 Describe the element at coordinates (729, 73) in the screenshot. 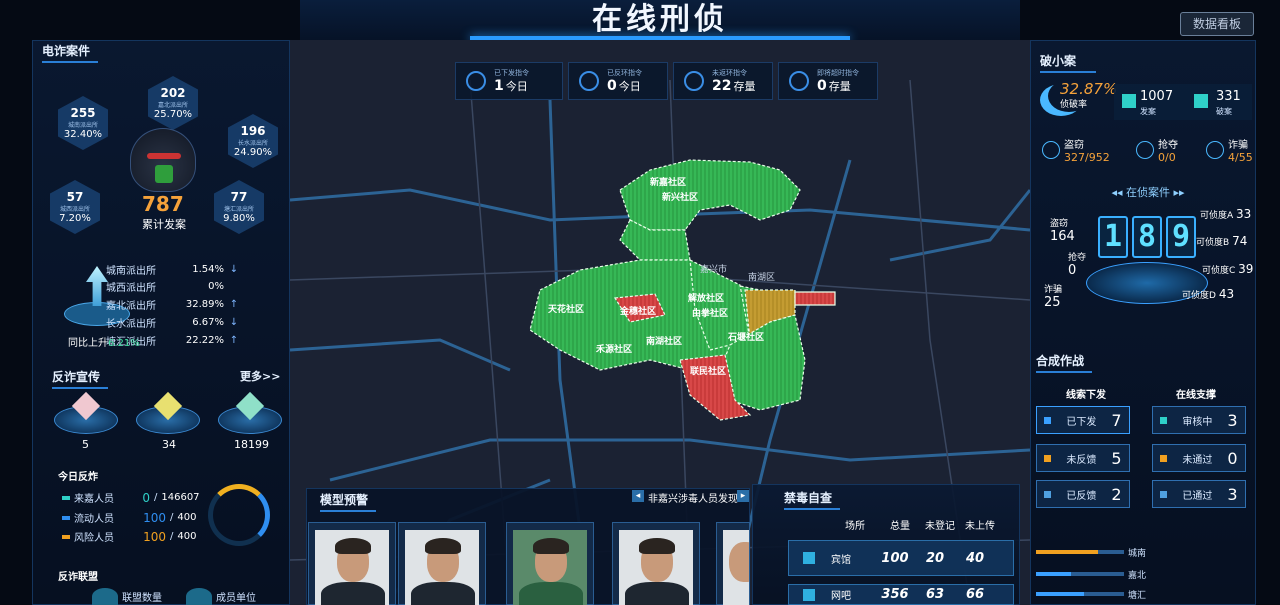

I see `stat-label: 未返环指令` at that location.